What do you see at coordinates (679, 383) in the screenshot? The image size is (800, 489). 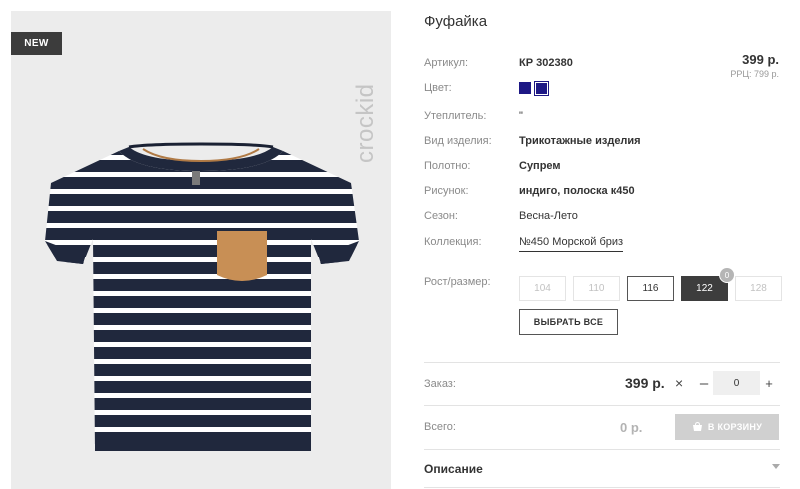 I see `clear-order-icon: ×` at bounding box center [679, 383].